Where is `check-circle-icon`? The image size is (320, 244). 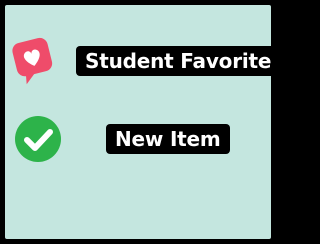
check-circle-icon is located at coordinates (38, 139).